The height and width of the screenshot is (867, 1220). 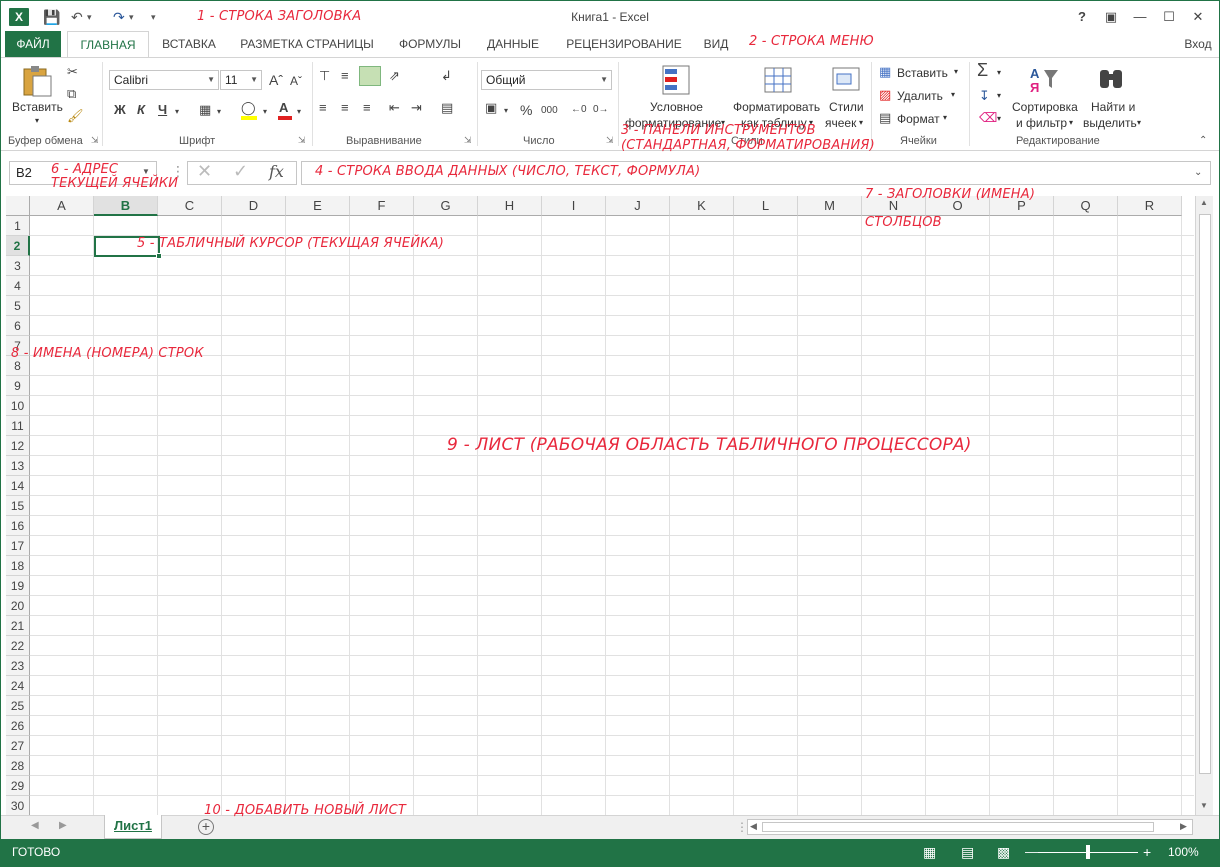 I want to click on fill-icon: ↧, so click(x=984, y=96).